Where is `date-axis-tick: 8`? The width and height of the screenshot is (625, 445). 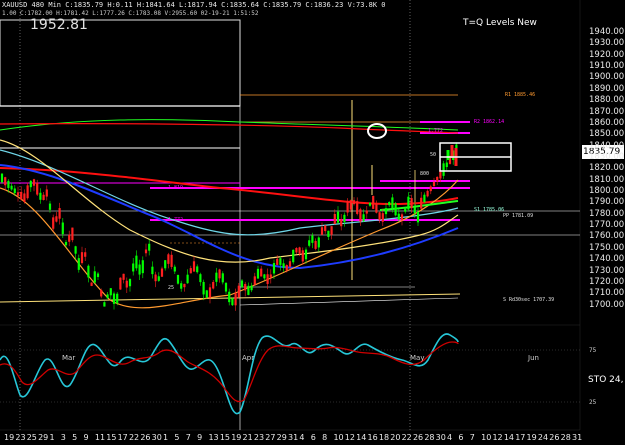 date-axis-tick: 8 is located at coordinates (325, 437).